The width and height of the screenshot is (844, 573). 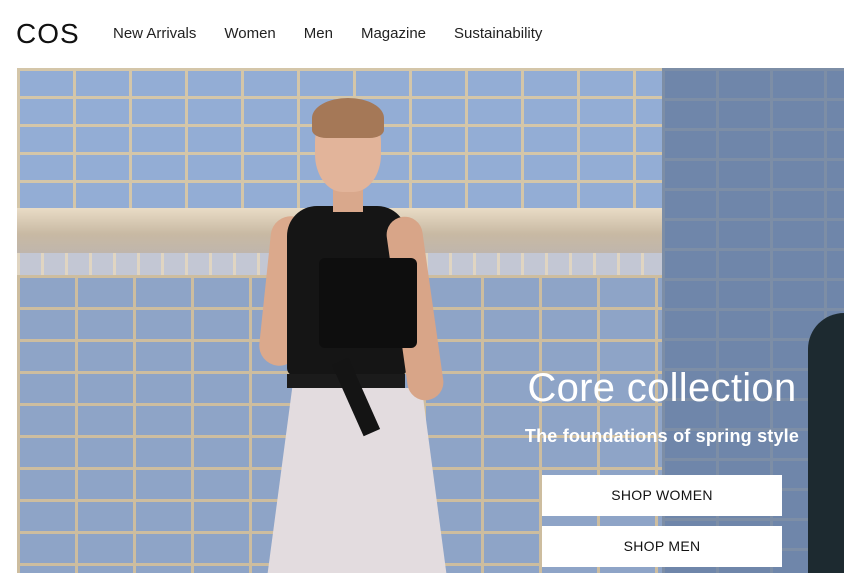 I want to click on shop-men-button: SHOP MEN, so click(x=662, y=546).